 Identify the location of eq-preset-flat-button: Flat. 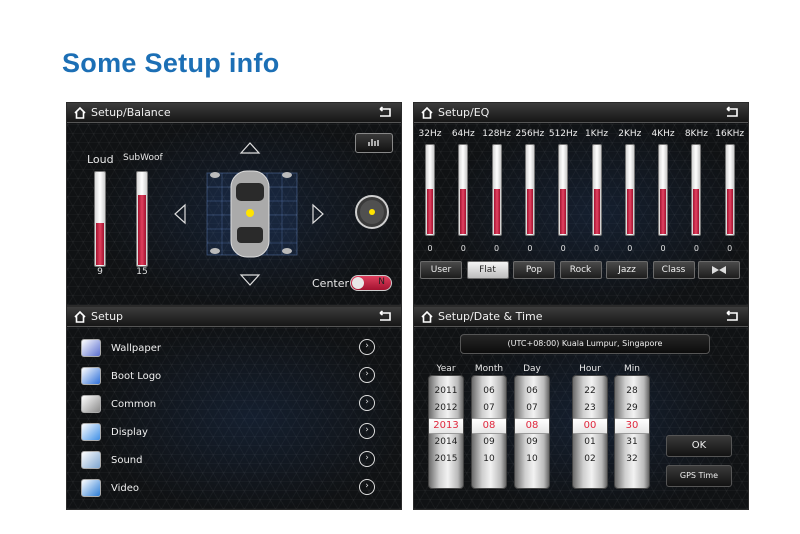
(487, 270).